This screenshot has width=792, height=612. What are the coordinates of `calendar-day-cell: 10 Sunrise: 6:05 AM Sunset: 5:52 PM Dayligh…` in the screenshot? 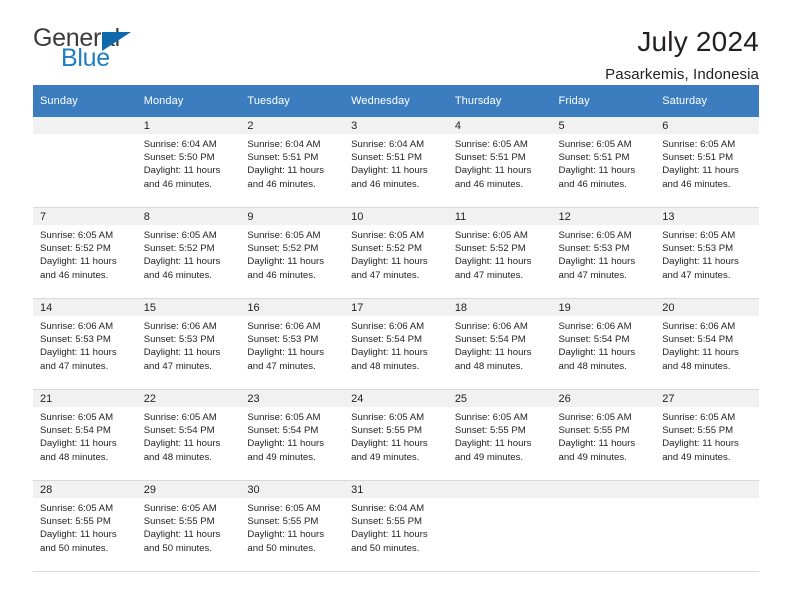 It's located at (396, 253).